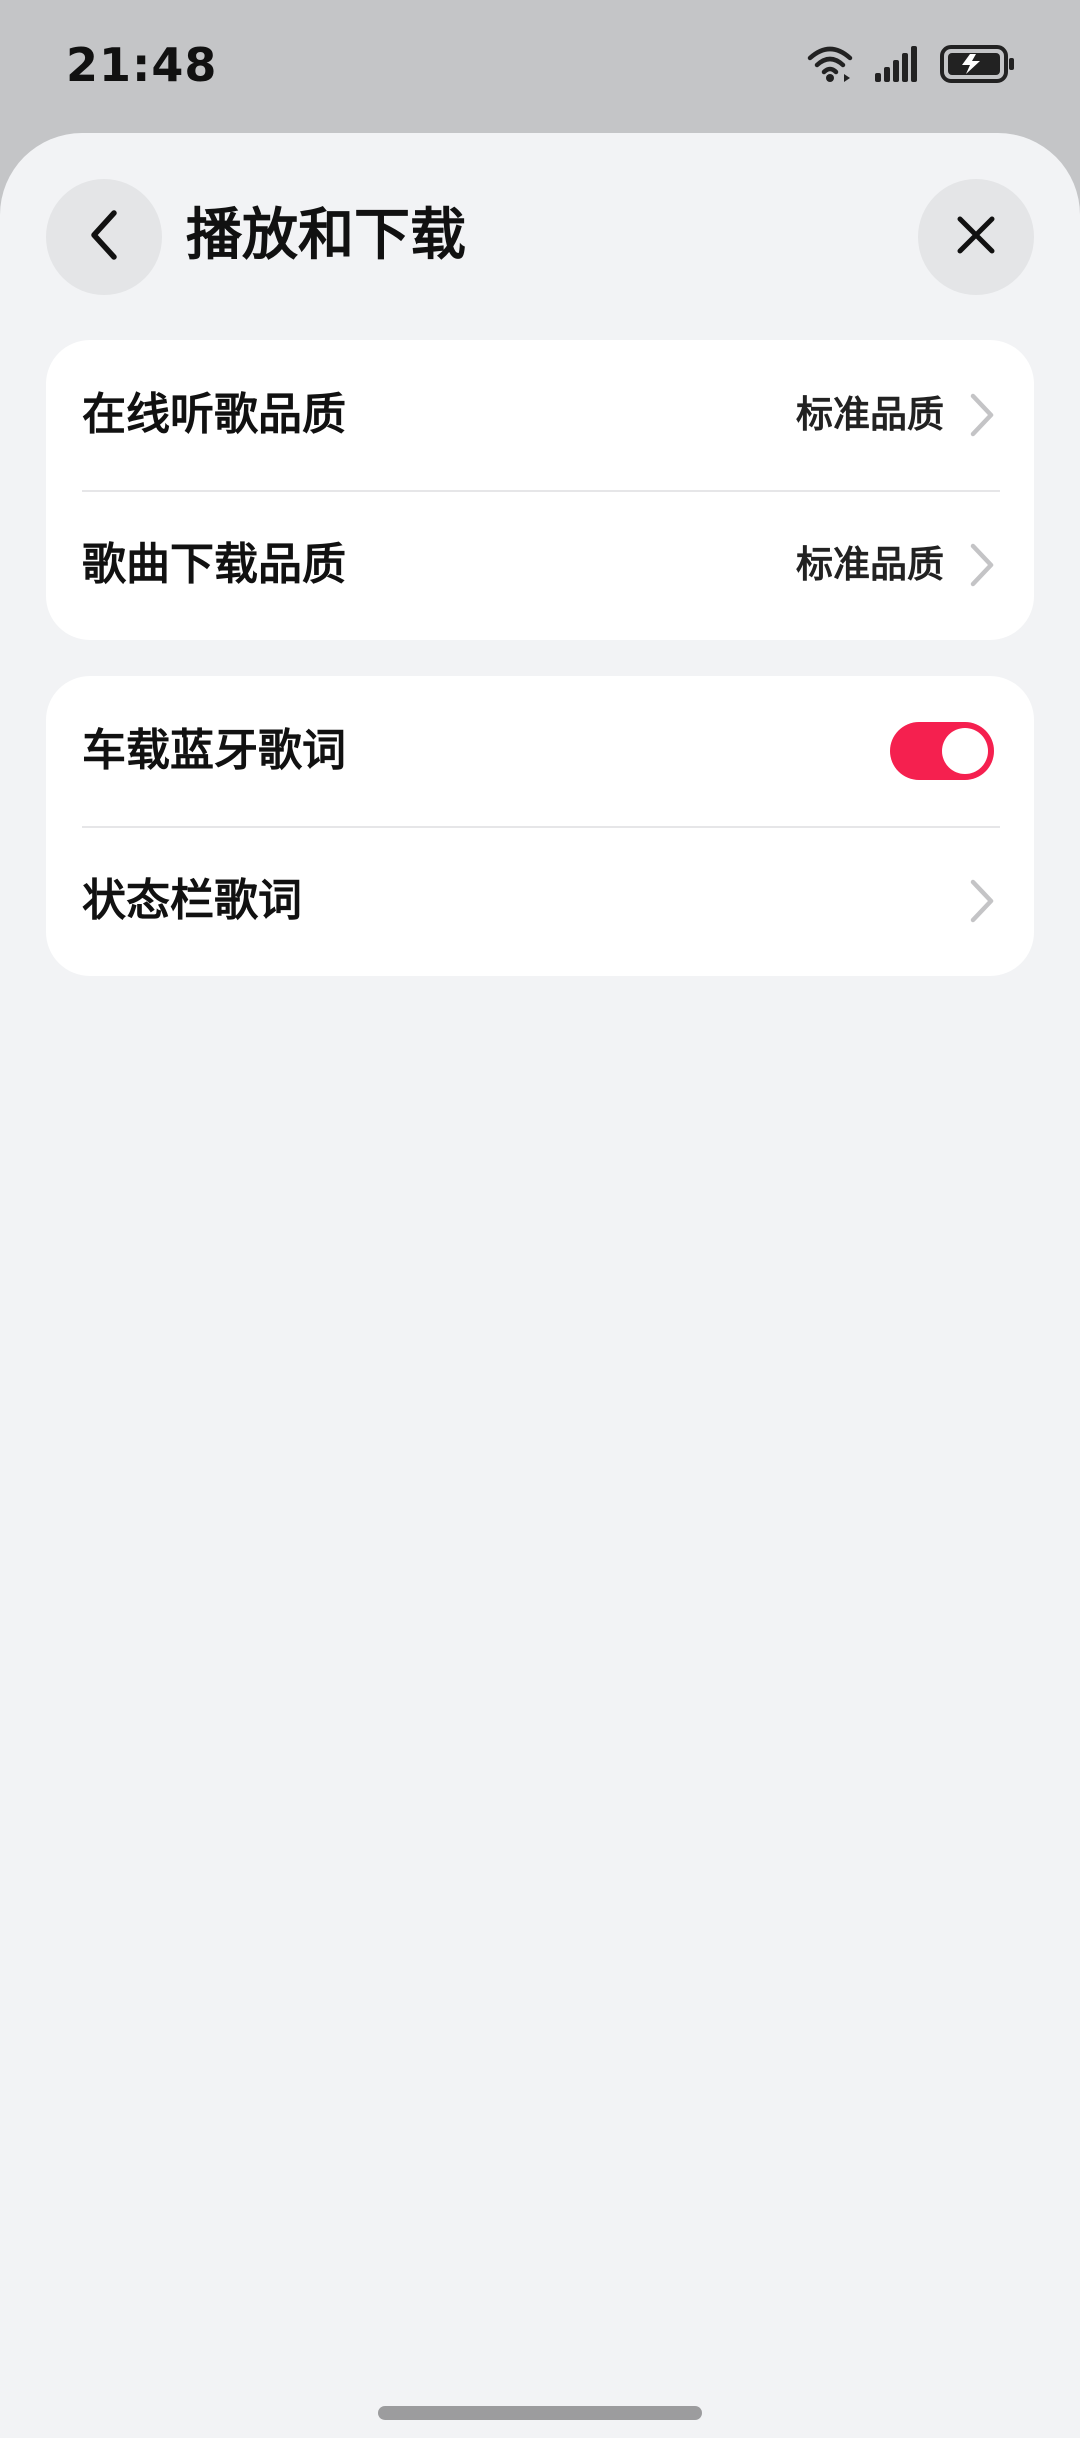 The image size is (1080, 2438). What do you see at coordinates (830, 66) in the screenshot?
I see `wifi-icon` at bounding box center [830, 66].